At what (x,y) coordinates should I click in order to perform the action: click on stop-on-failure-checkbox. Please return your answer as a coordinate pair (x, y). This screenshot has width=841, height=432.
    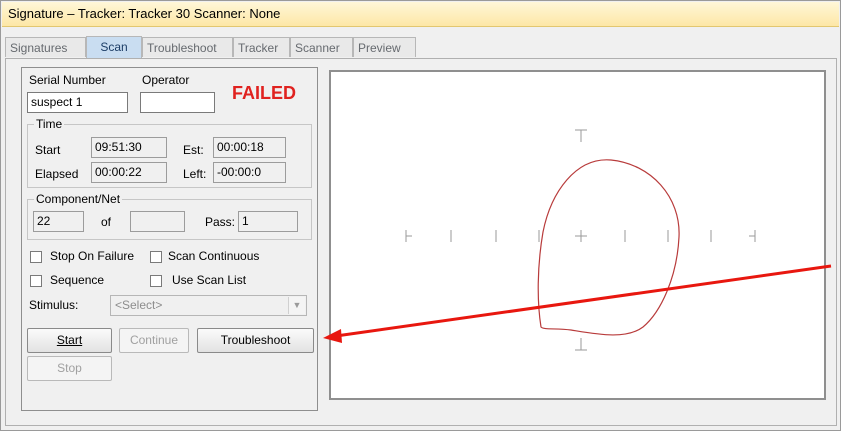
    Looking at the image, I should click on (36, 257).